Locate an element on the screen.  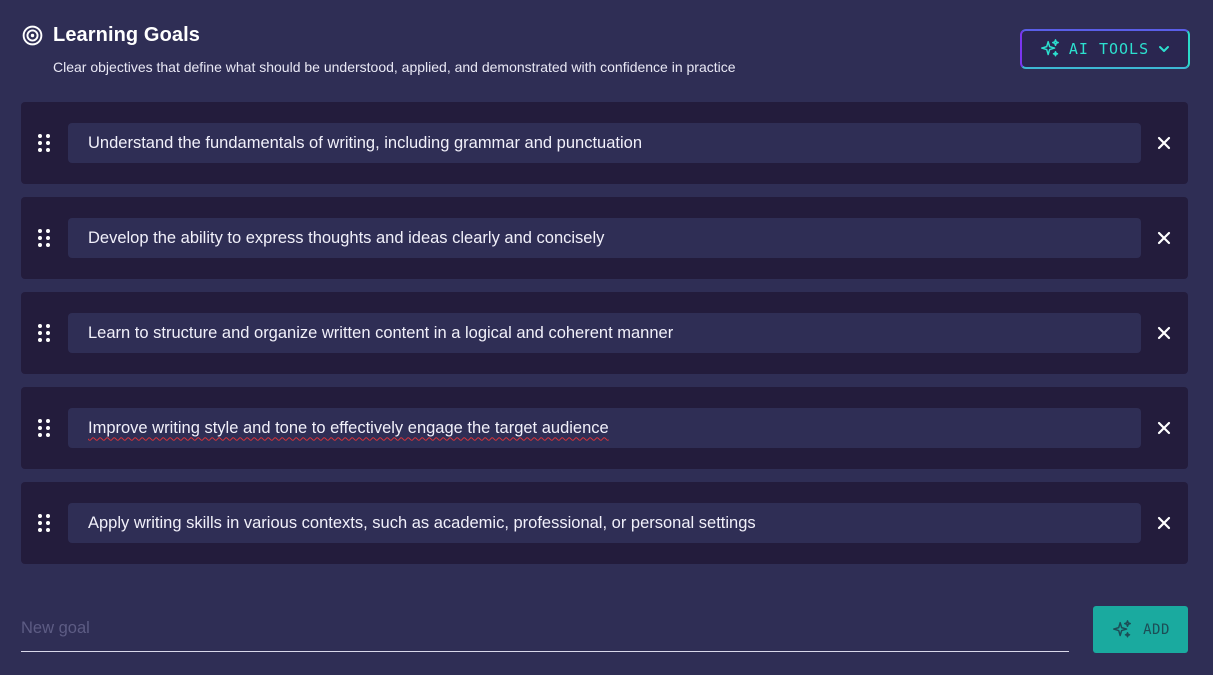
ai-tools-button: AI TOOLS is located at coordinates (1105, 49).